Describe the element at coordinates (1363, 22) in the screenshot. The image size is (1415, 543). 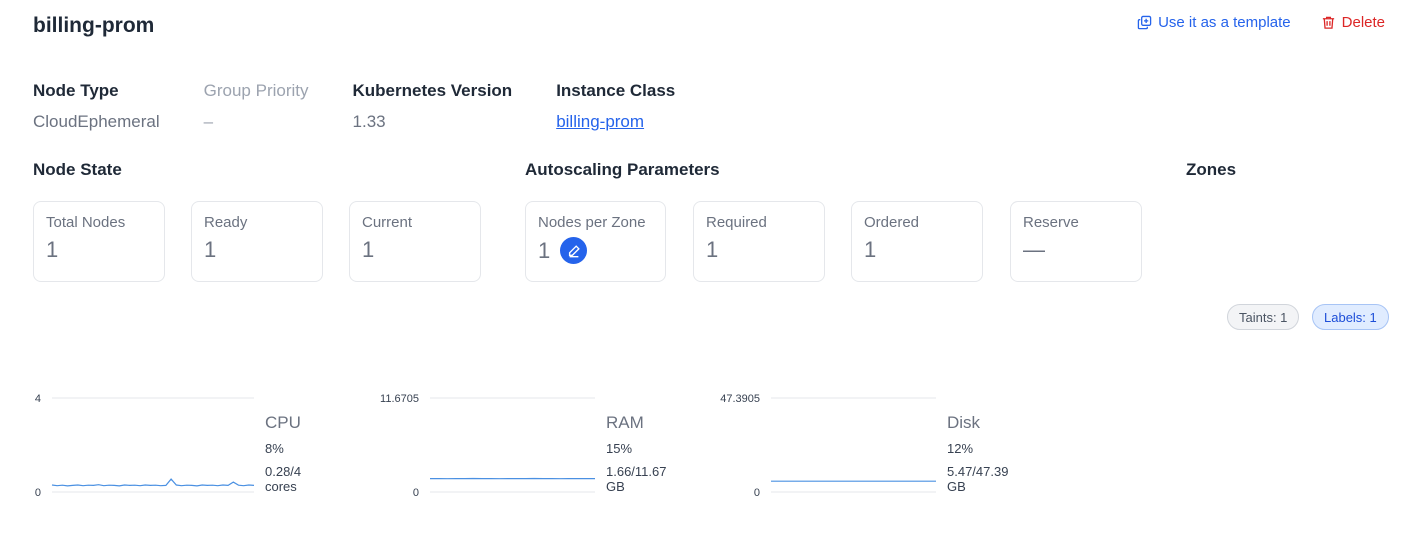
I see `delete-label: Delete` at that location.